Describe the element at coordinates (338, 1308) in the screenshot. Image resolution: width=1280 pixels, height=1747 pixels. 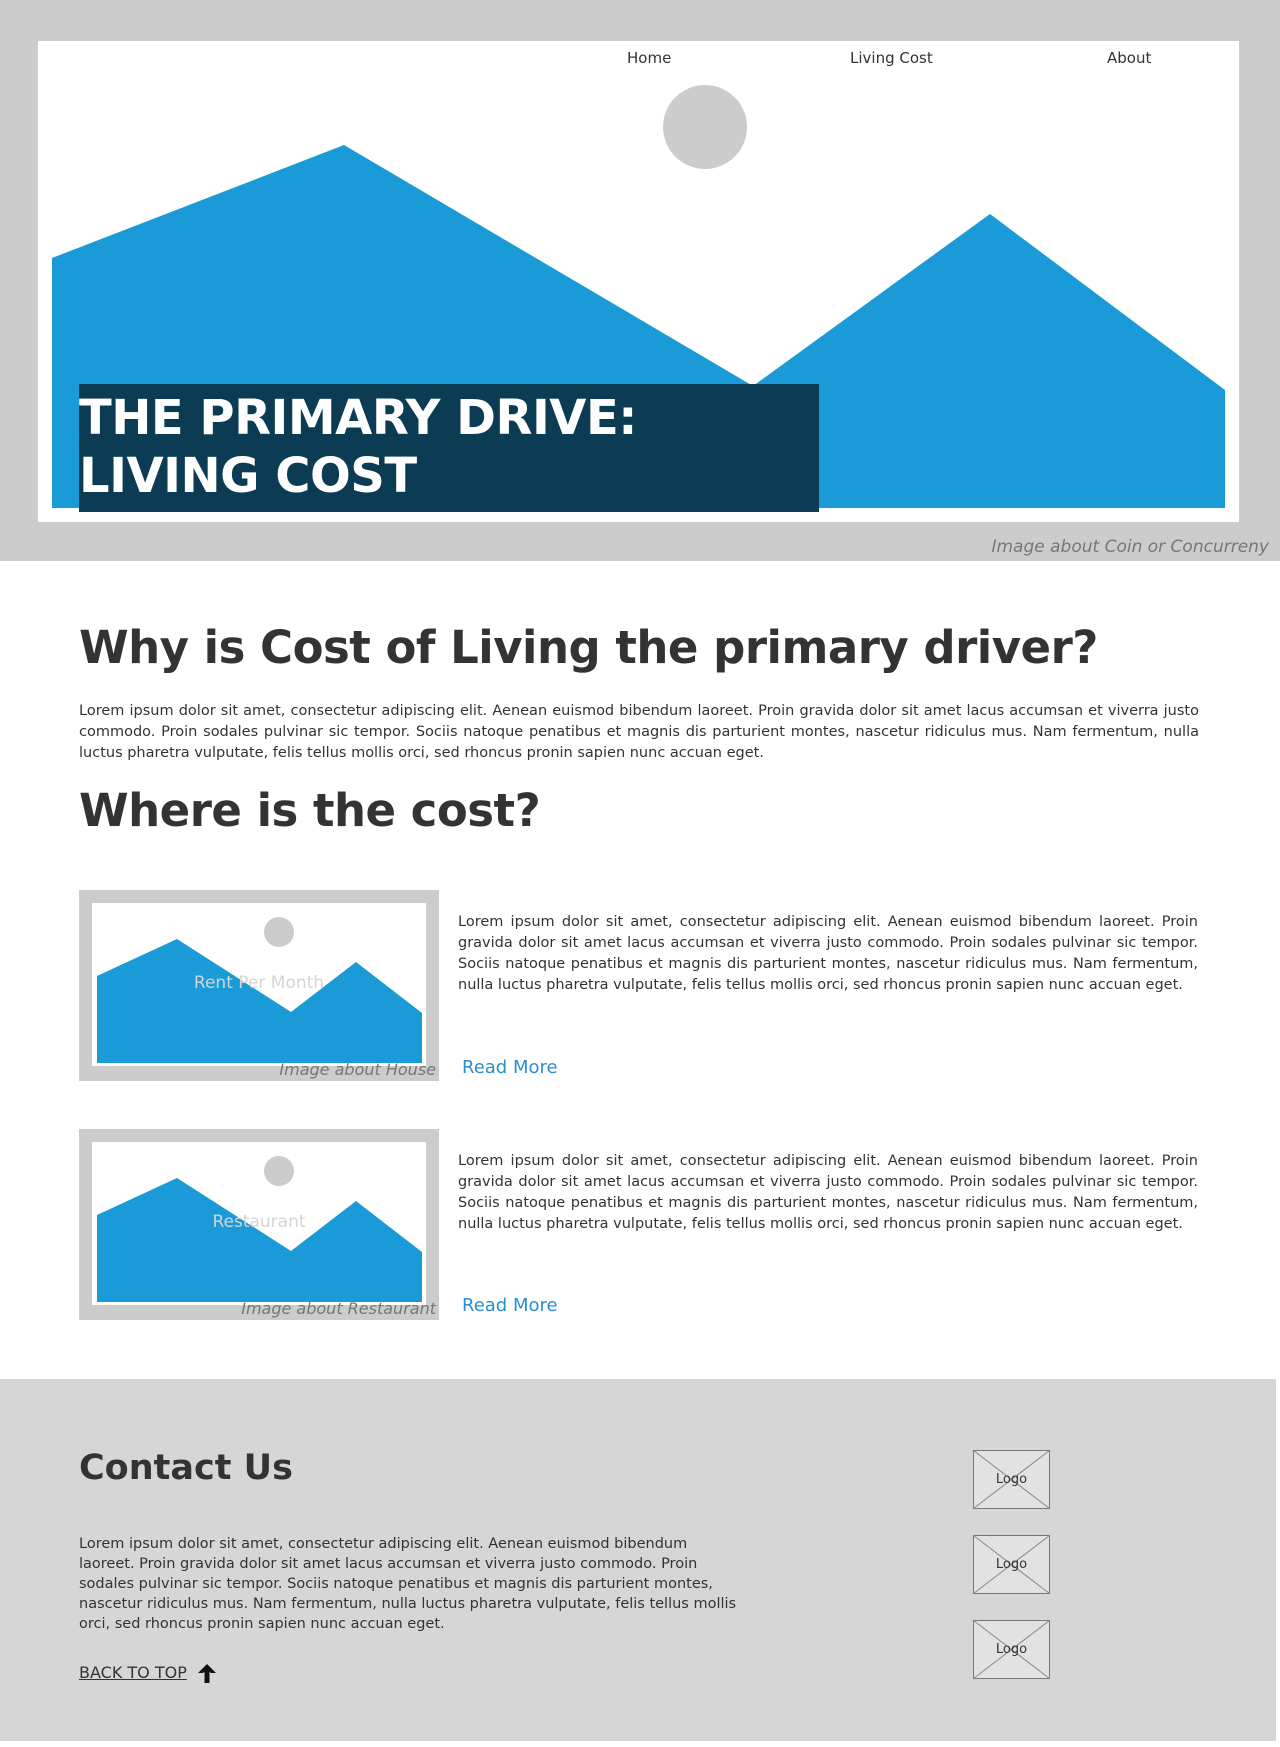
I see `restaurant-image-caption: Image about Restaurant` at that location.